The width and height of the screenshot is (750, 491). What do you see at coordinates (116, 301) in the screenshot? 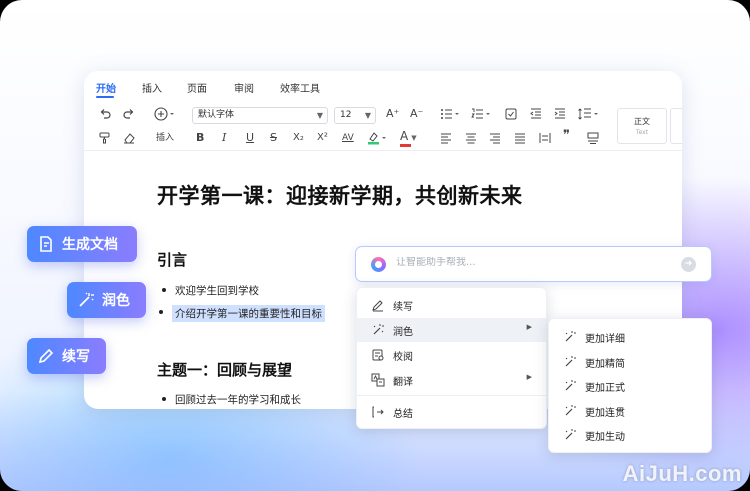
I see `polish-label: 润色` at bounding box center [116, 301].